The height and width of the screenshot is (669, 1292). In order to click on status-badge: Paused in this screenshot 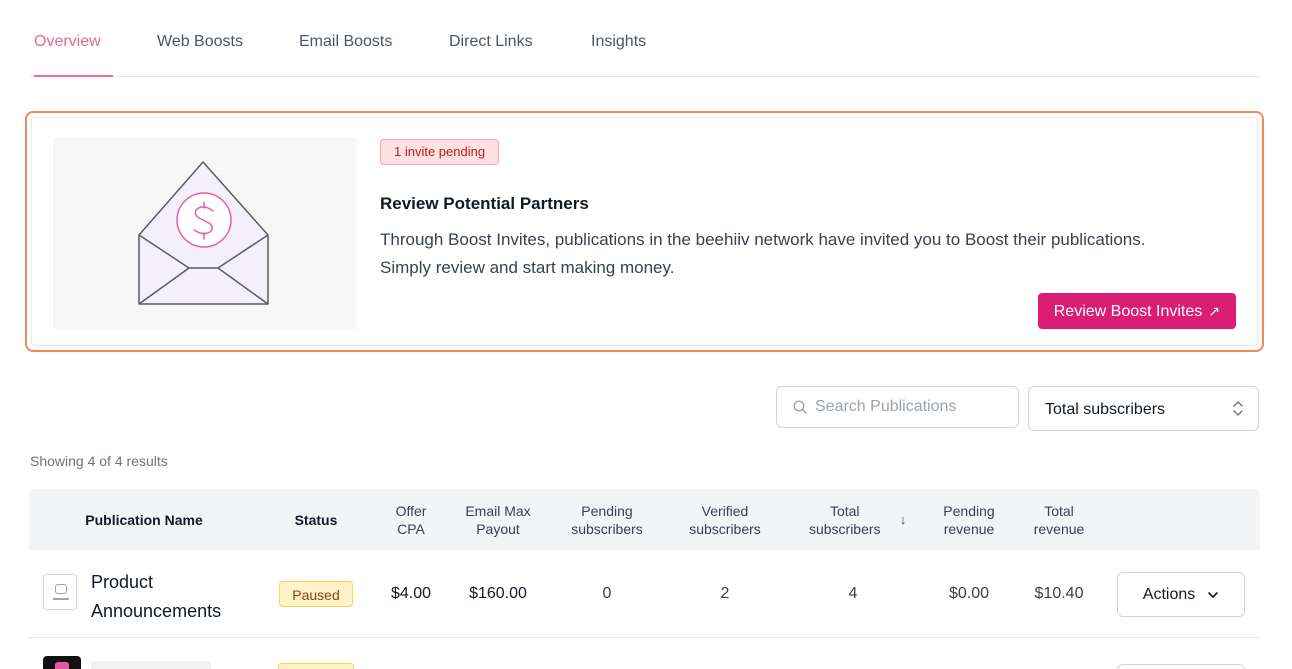, I will do `click(316, 594)`.